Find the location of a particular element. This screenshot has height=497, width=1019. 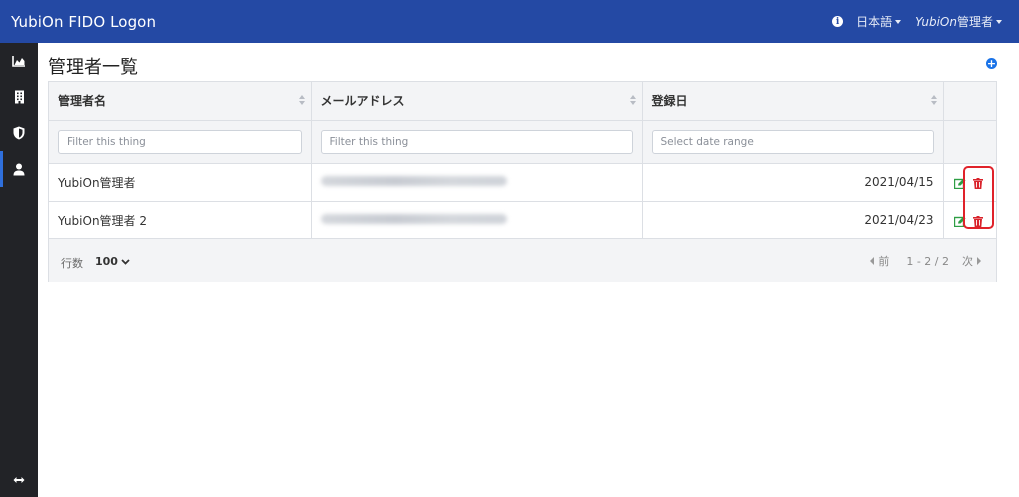

column-header-label: メールアドレス is located at coordinates (362, 101).